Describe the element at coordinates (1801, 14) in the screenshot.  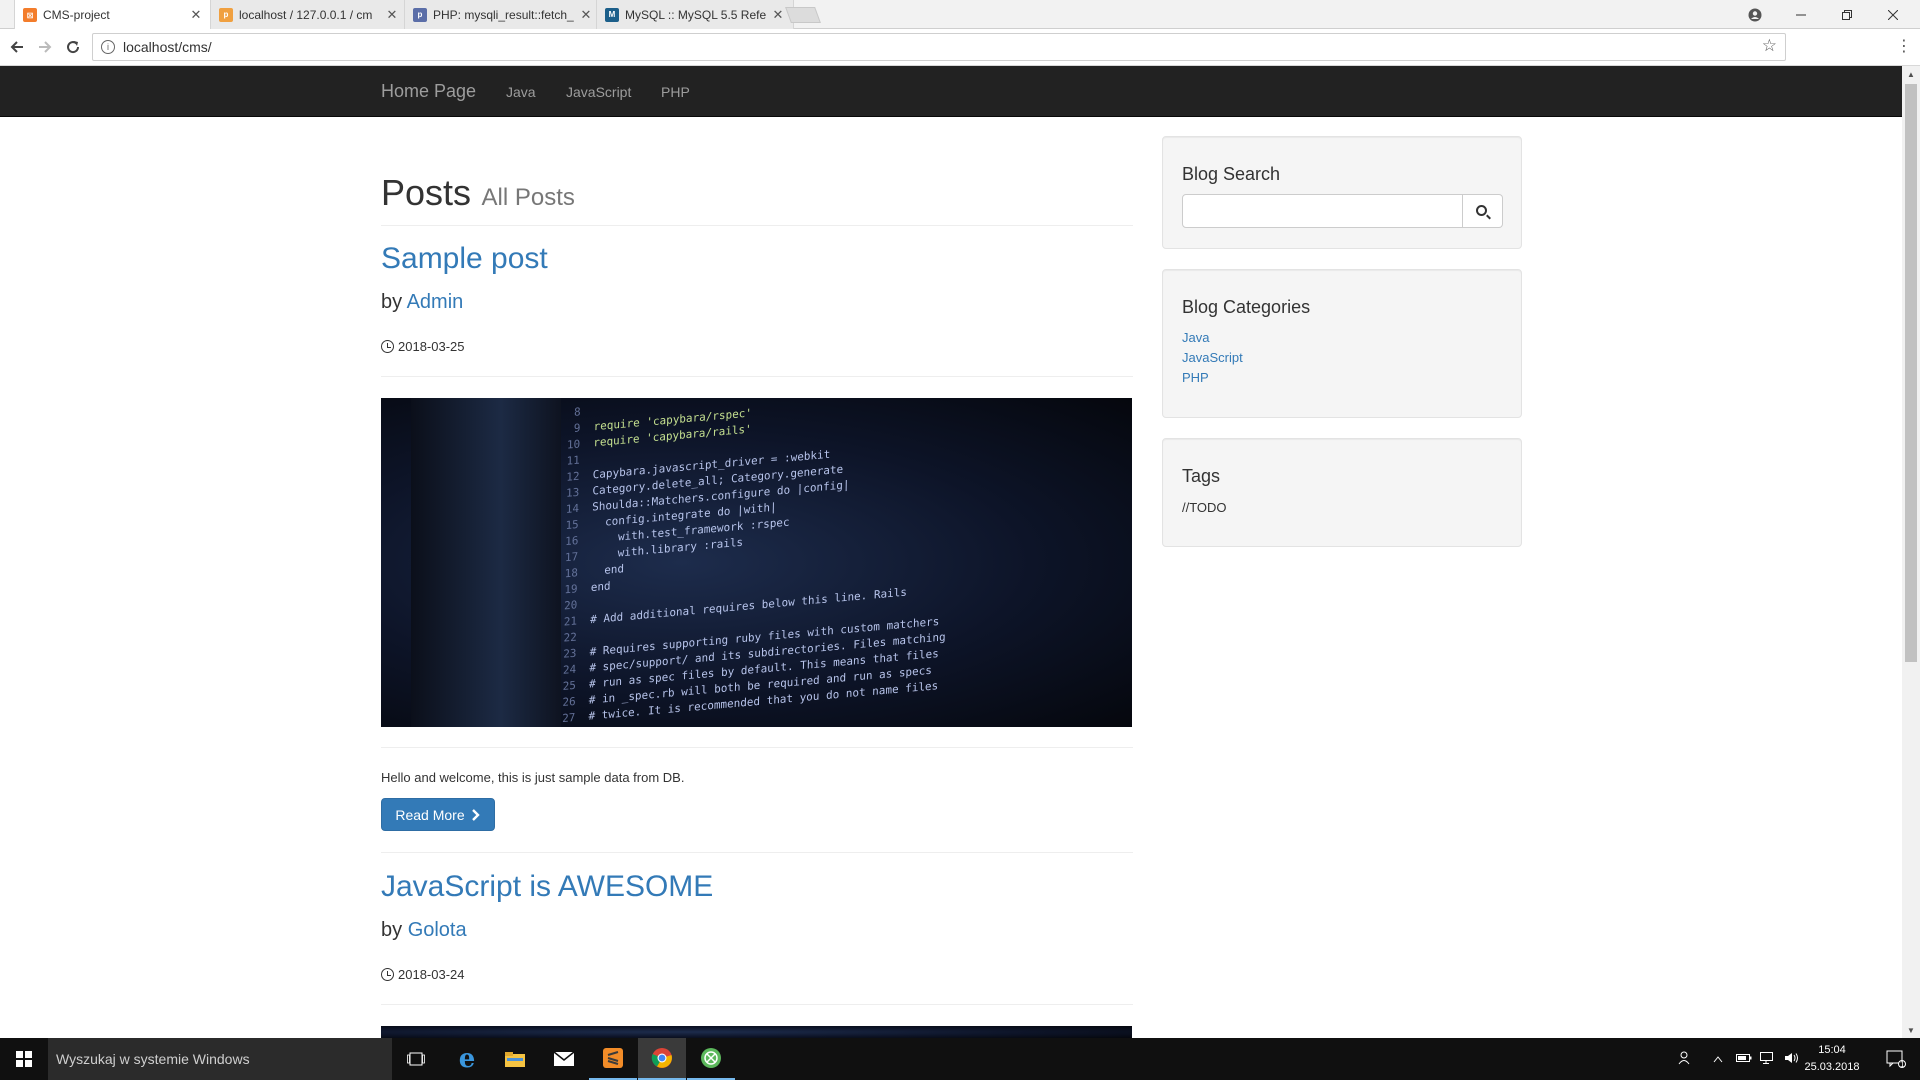
I see `minimize-icon` at that location.